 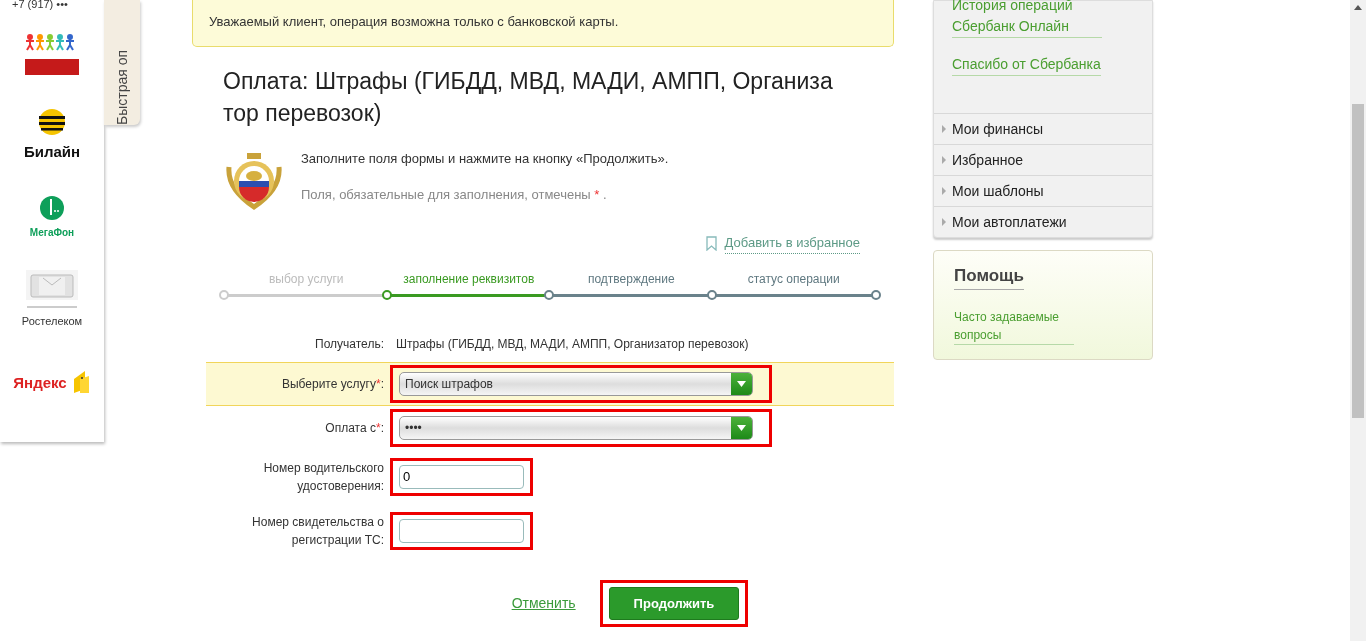 What do you see at coordinates (323, 477) in the screenshot?
I see `field-label: Номер водительского удостоверения:` at bounding box center [323, 477].